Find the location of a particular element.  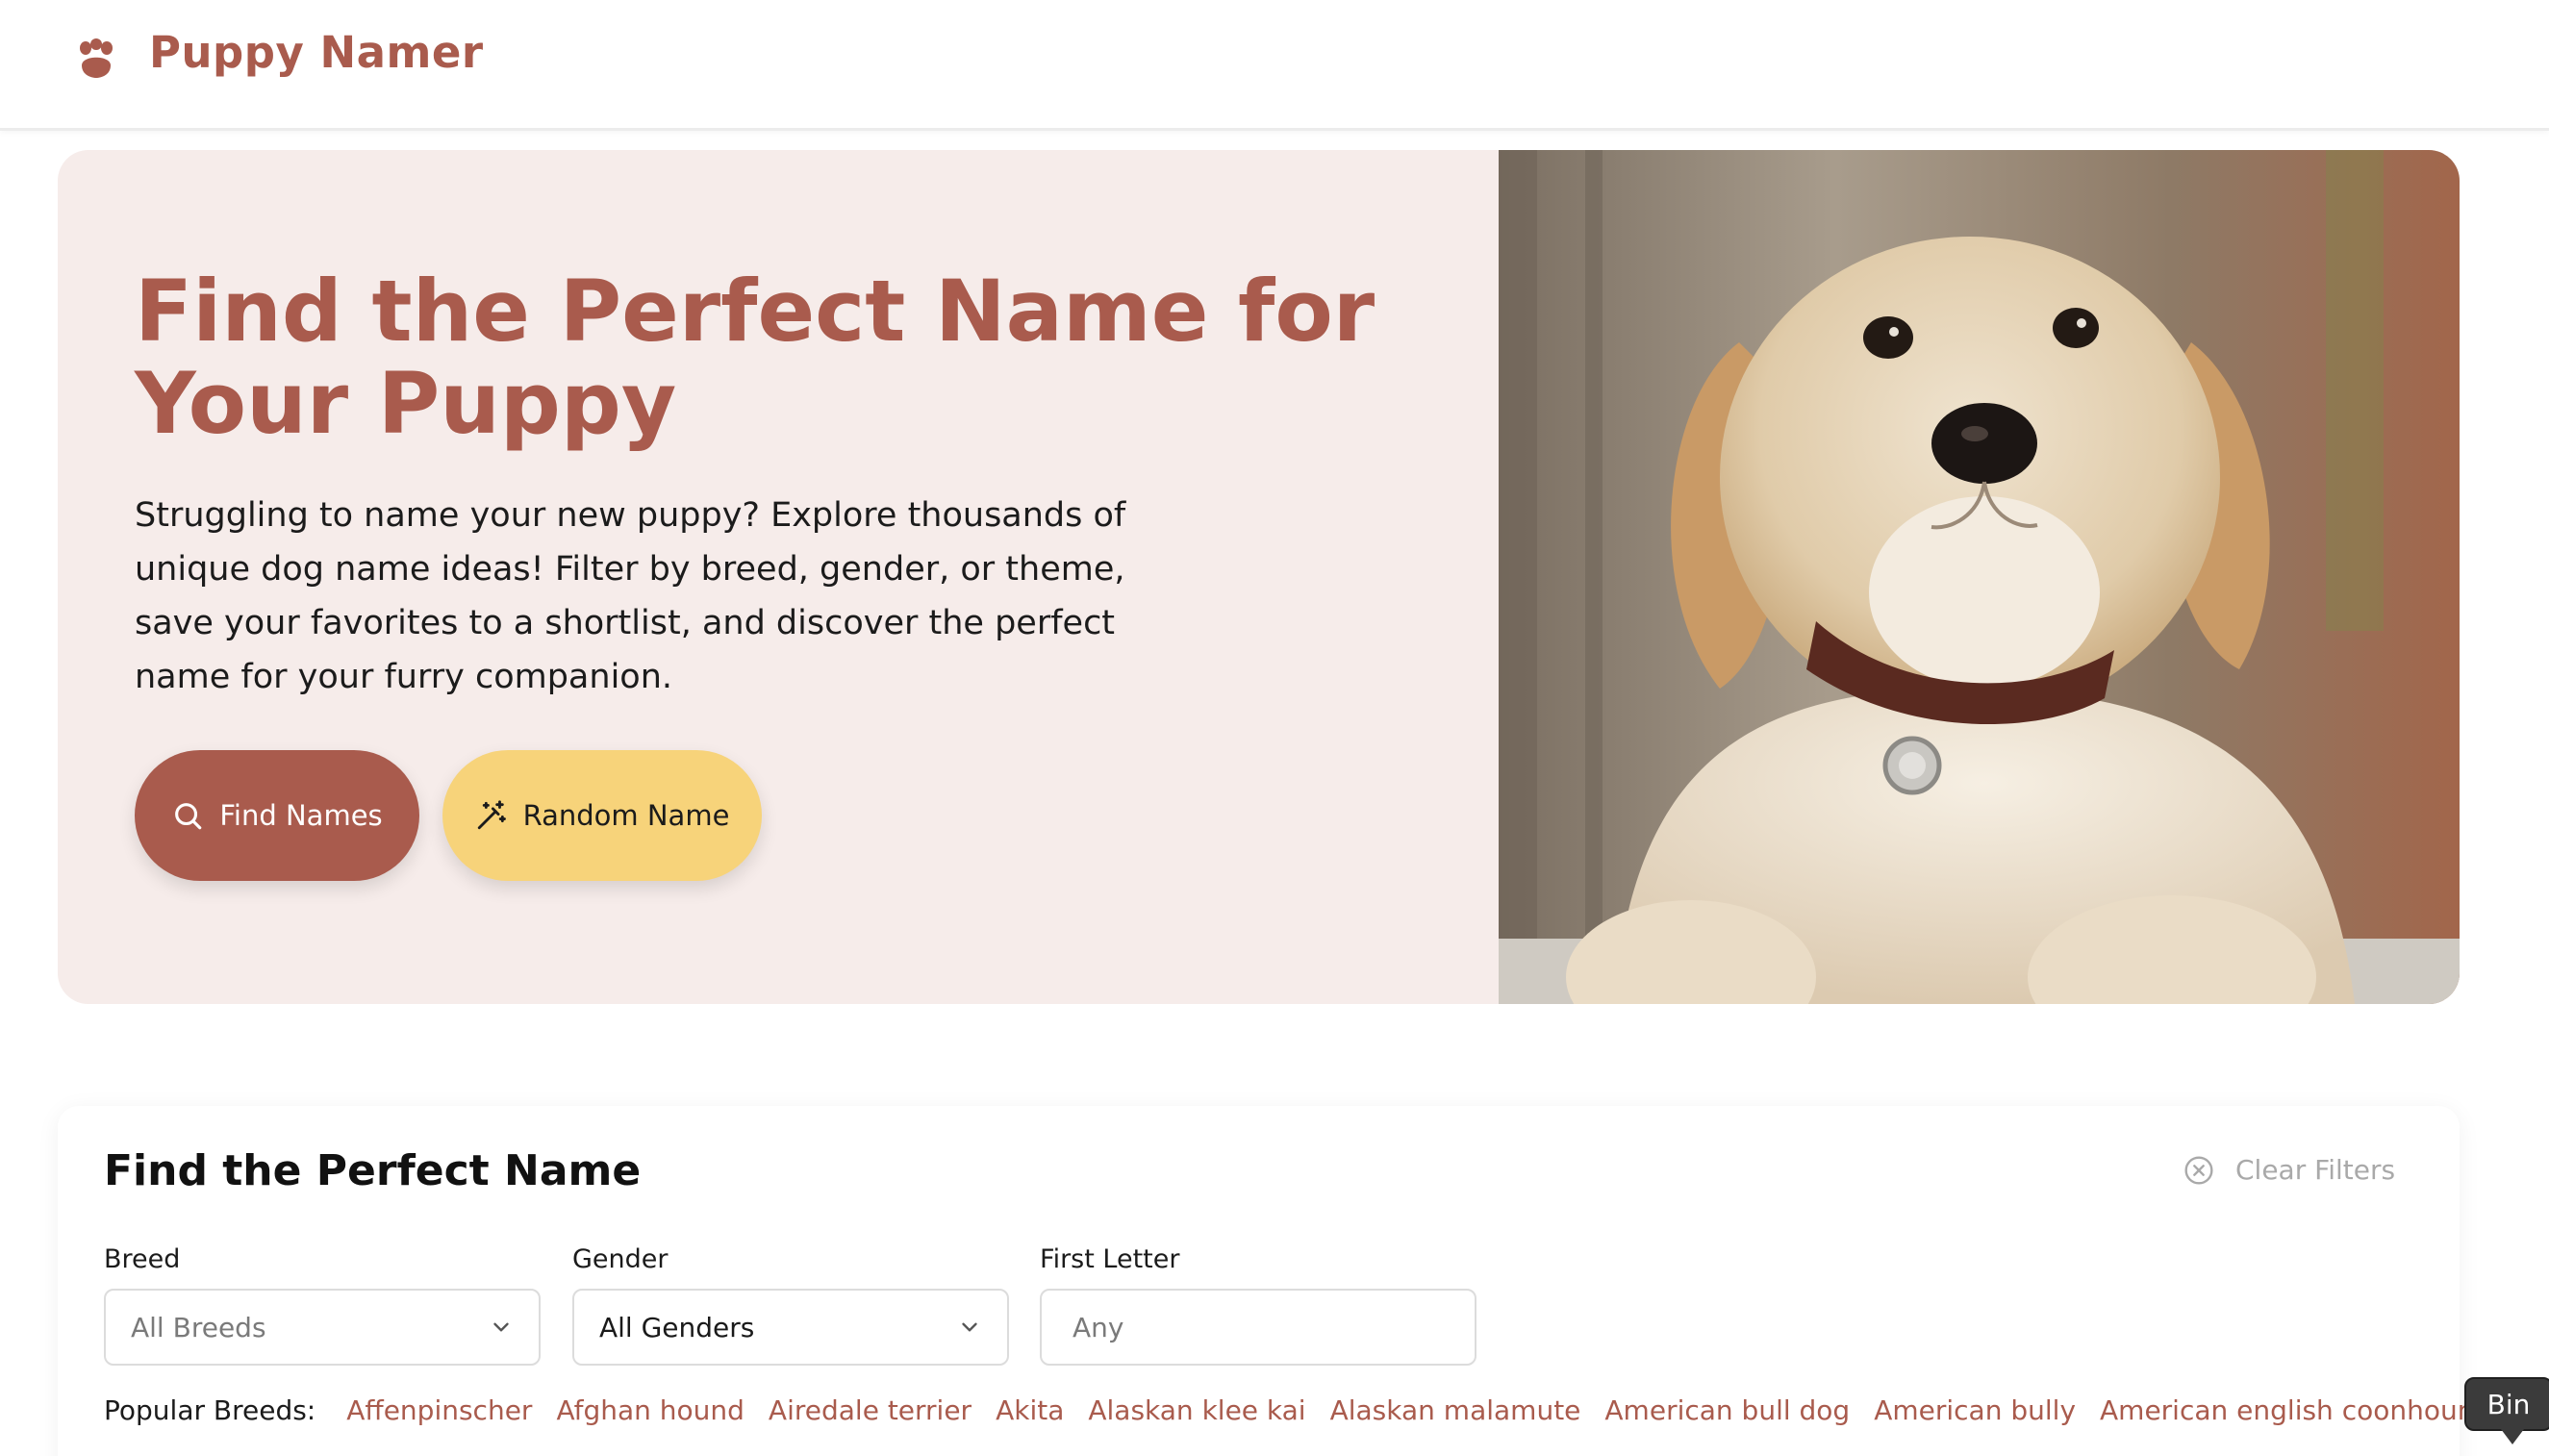

breed-link: Alaskan klee kai is located at coordinates (1196, 1410).